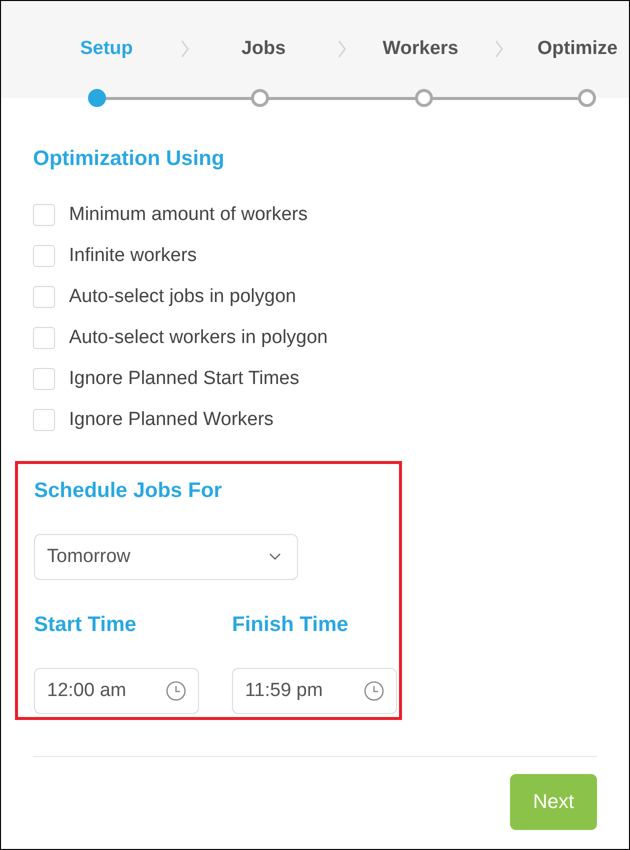 The width and height of the screenshot is (630, 850). Describe the element at coordinates (133, 256) in the screenshot. I see `checkbox-label: Infinite workers` at that location.